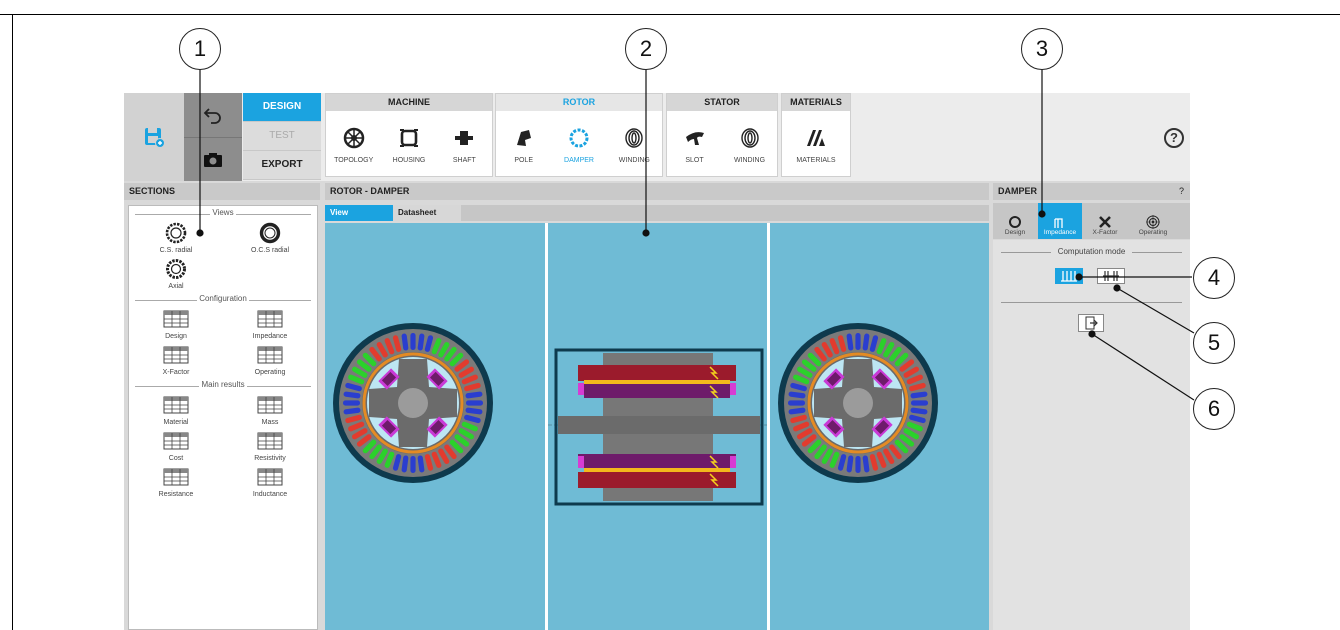 Image resolution: width=1340 pixels, height=630 pixels. Describe the element at coordinates (1214, 278) in the screenshot. I see `callout-4: 4` at that location.